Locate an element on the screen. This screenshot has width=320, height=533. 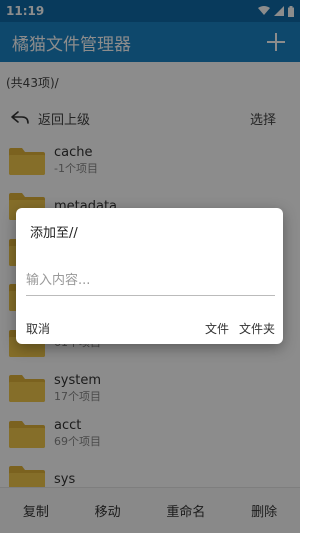
create-folder-button: 文件夹 is located at coordinates (257, 328).